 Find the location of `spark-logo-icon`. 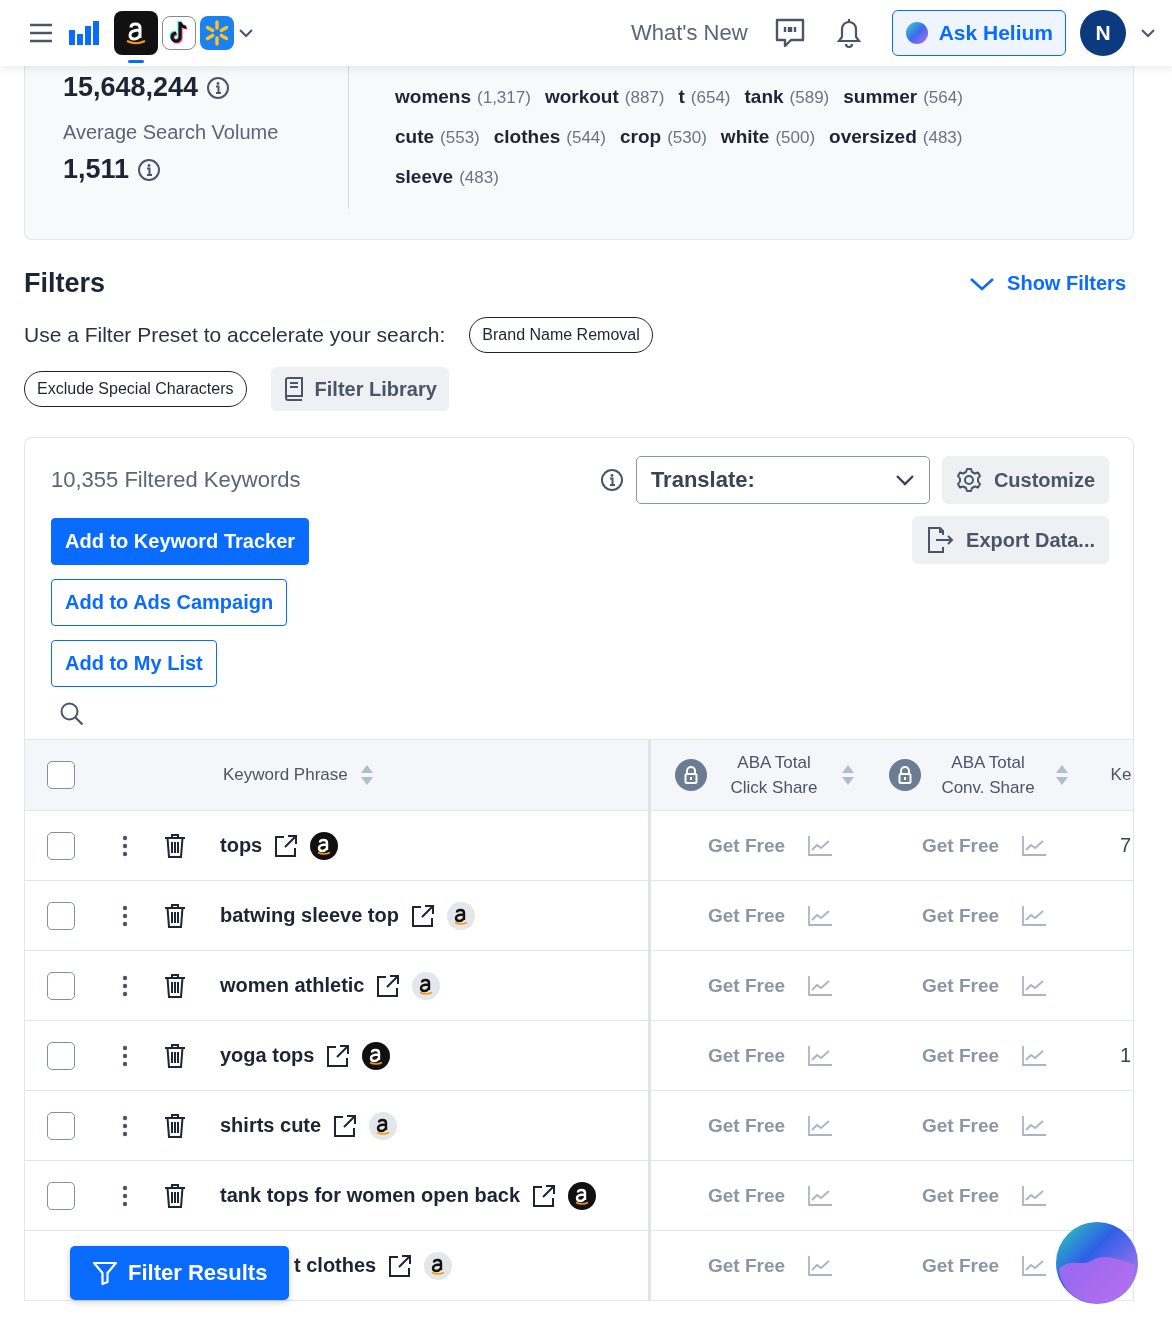

spark-logo-icon is located at coordinates (217, 33).